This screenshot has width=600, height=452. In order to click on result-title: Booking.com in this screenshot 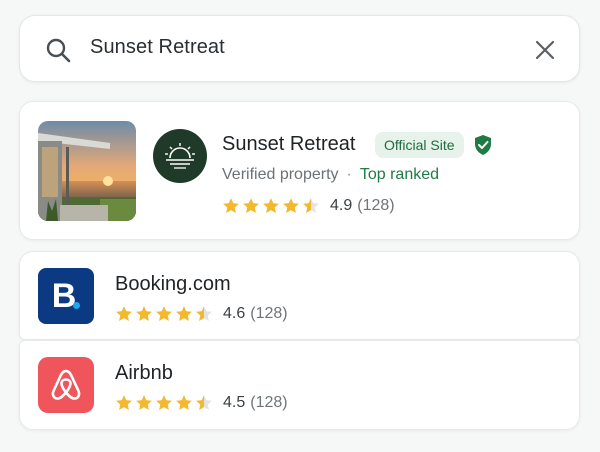, I will do `click(173, 284)`.